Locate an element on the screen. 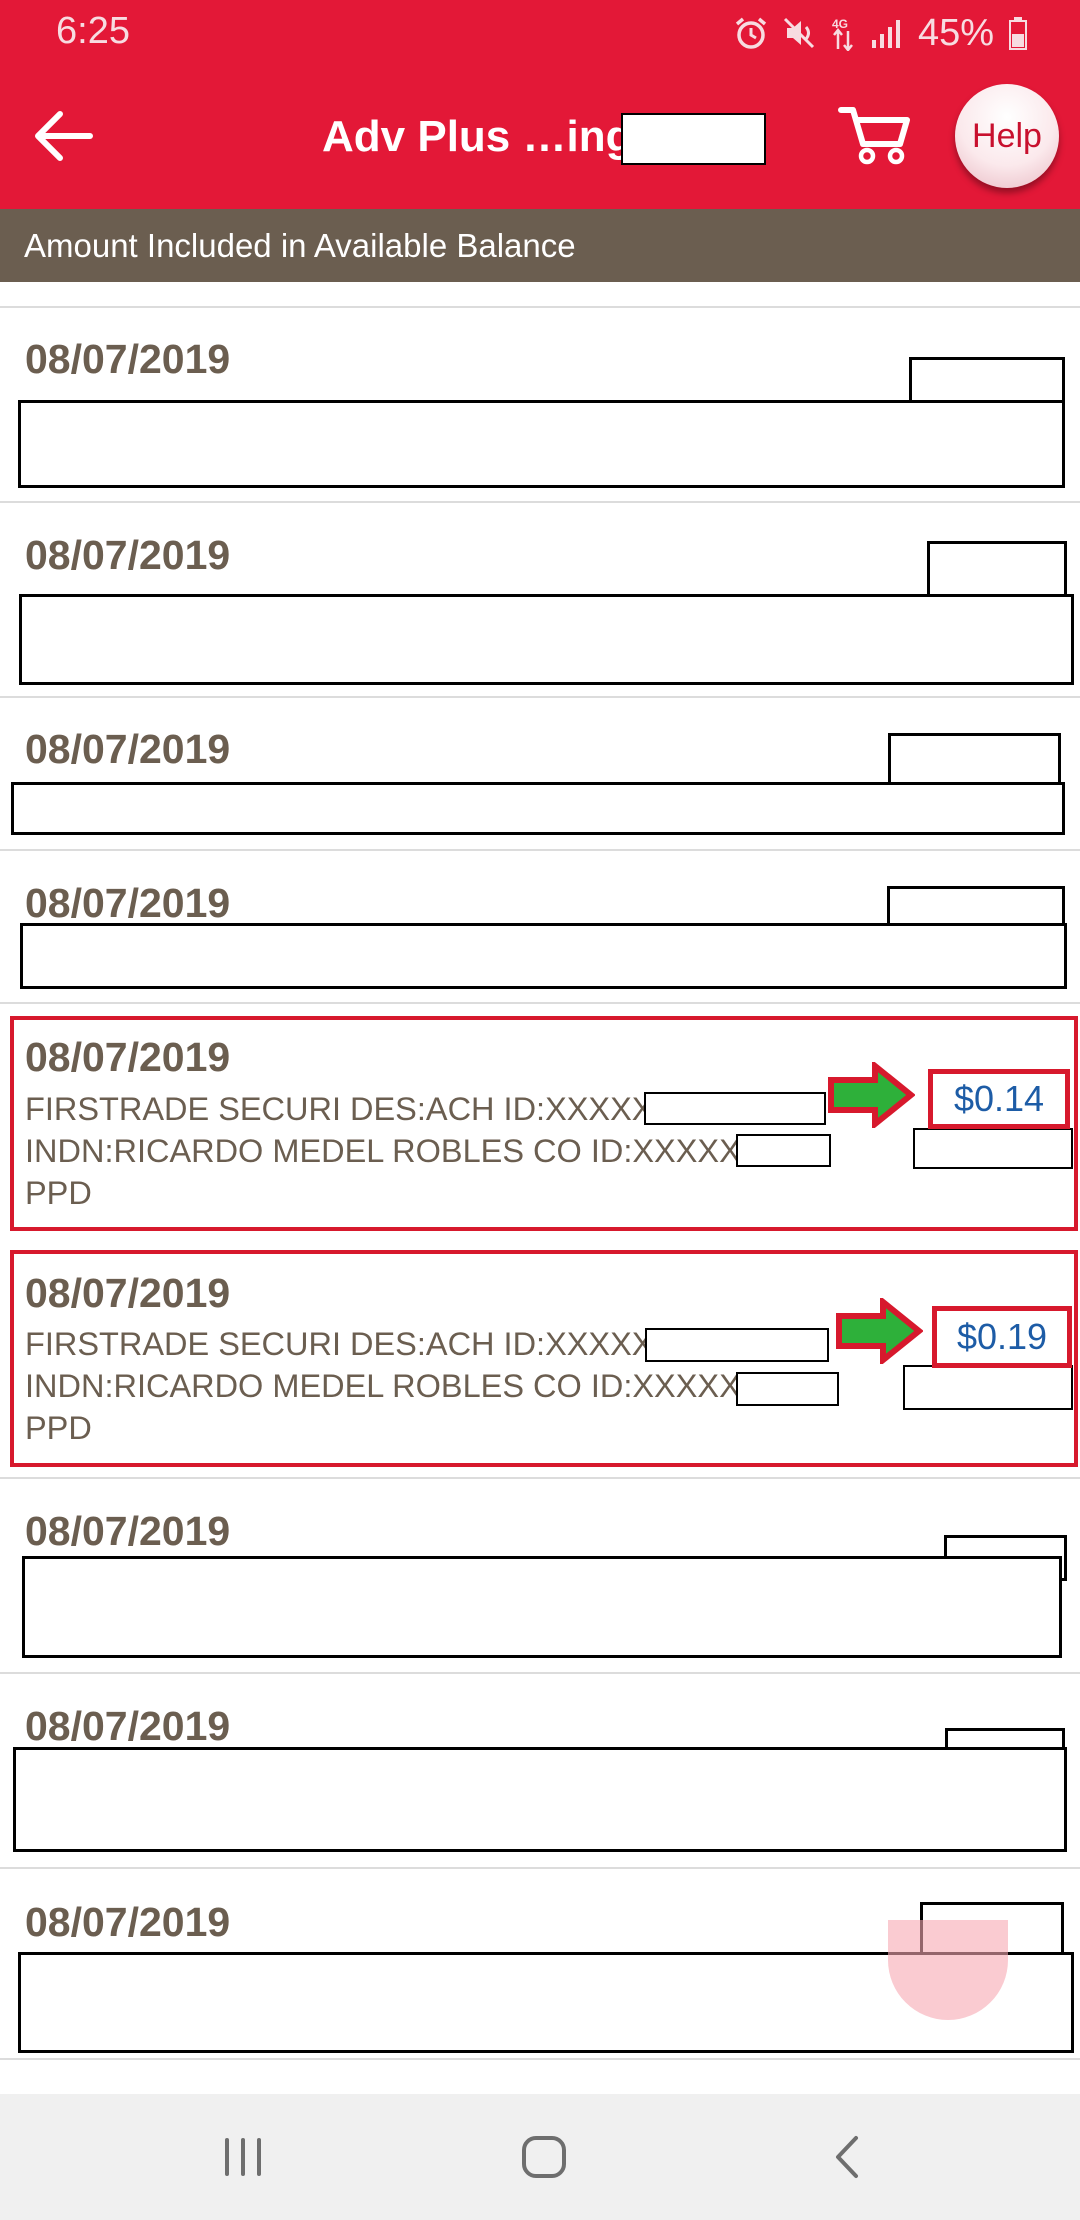  back-nav-button is located at coordinates (848, 2157).